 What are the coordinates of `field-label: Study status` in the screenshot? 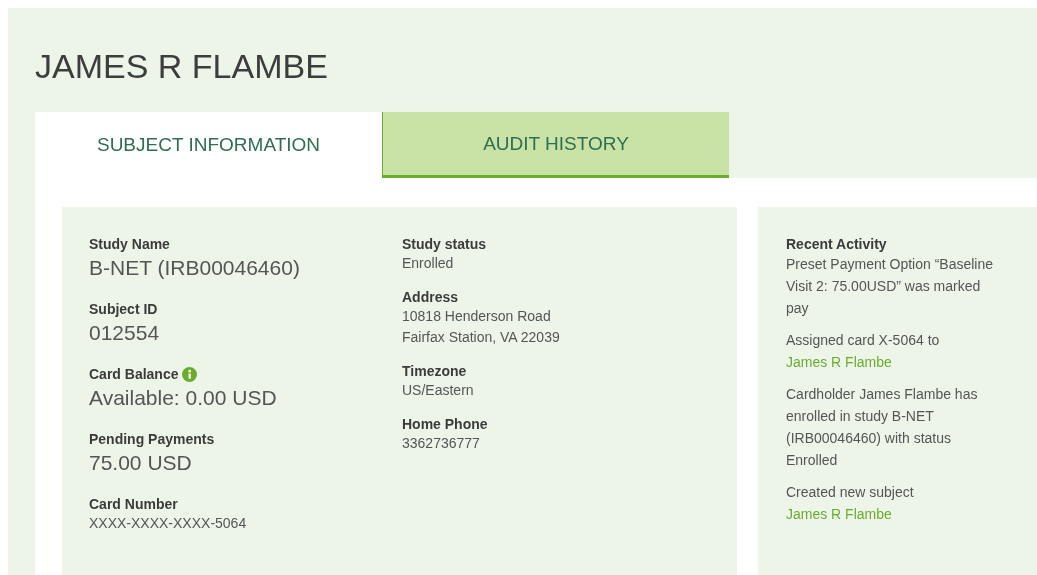 It's located at (444, 244).